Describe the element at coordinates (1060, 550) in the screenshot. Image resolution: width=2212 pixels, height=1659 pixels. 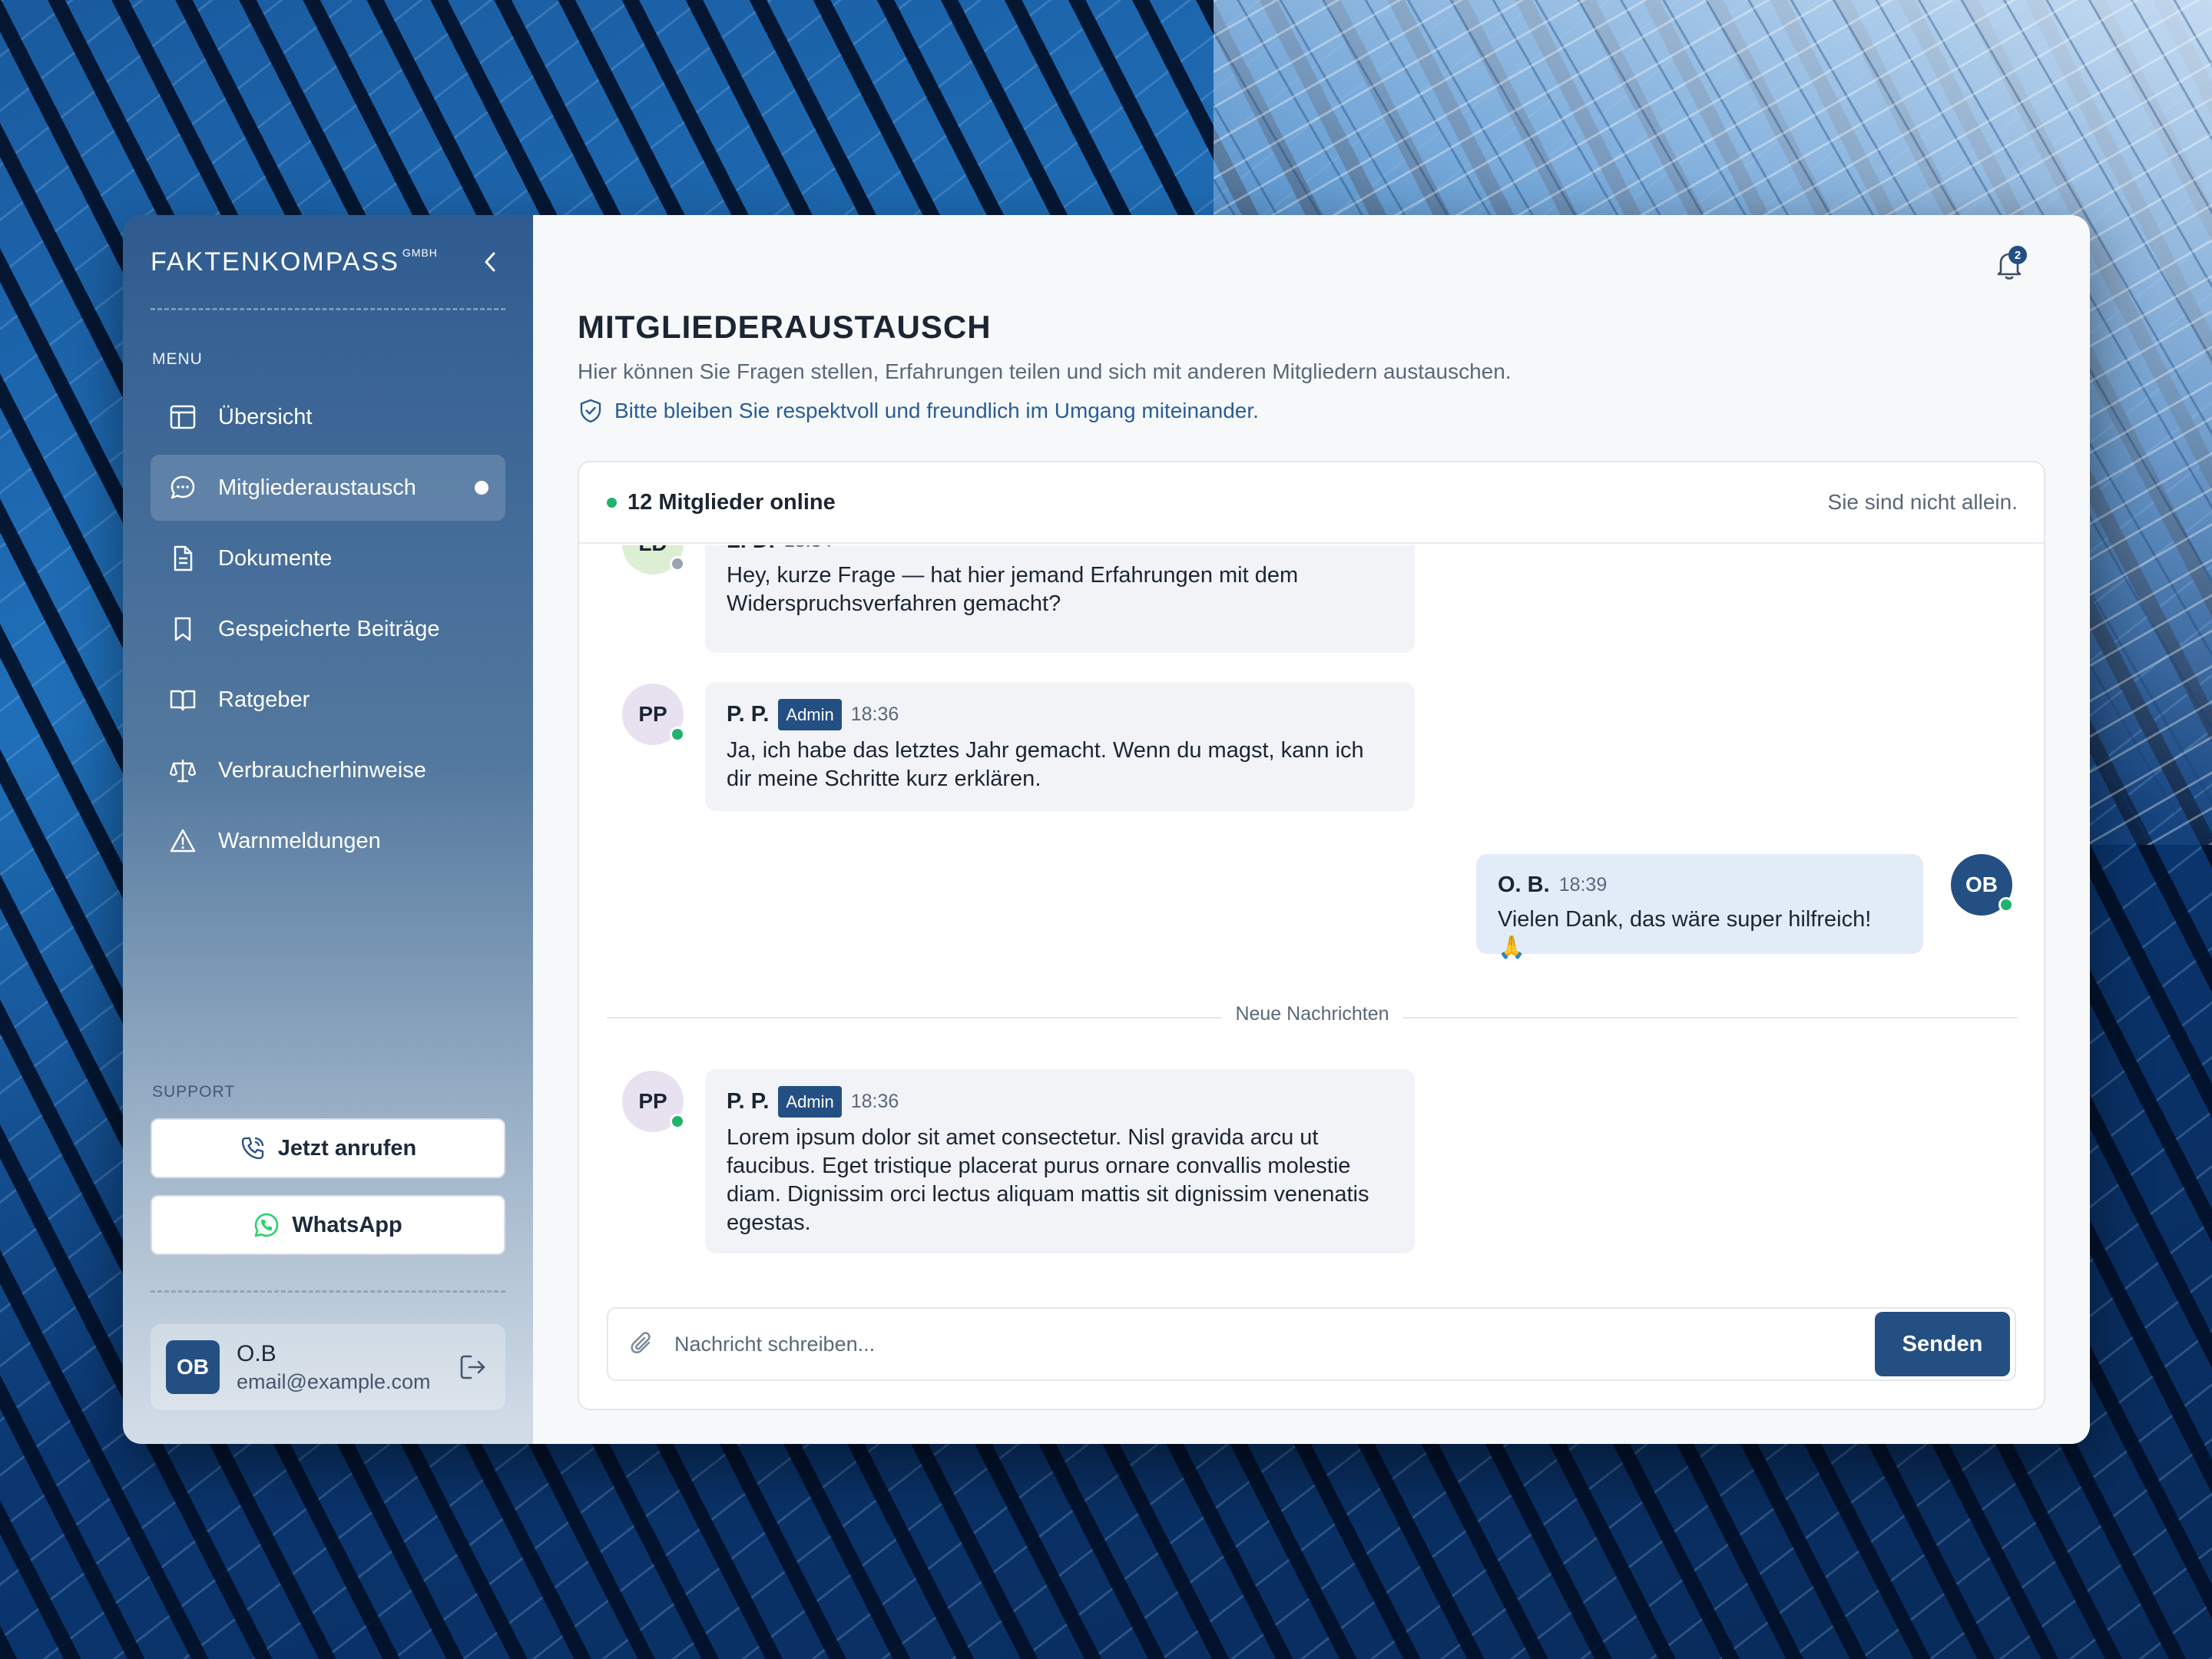
I see `message-meta: L. D. 18:34` at that location.